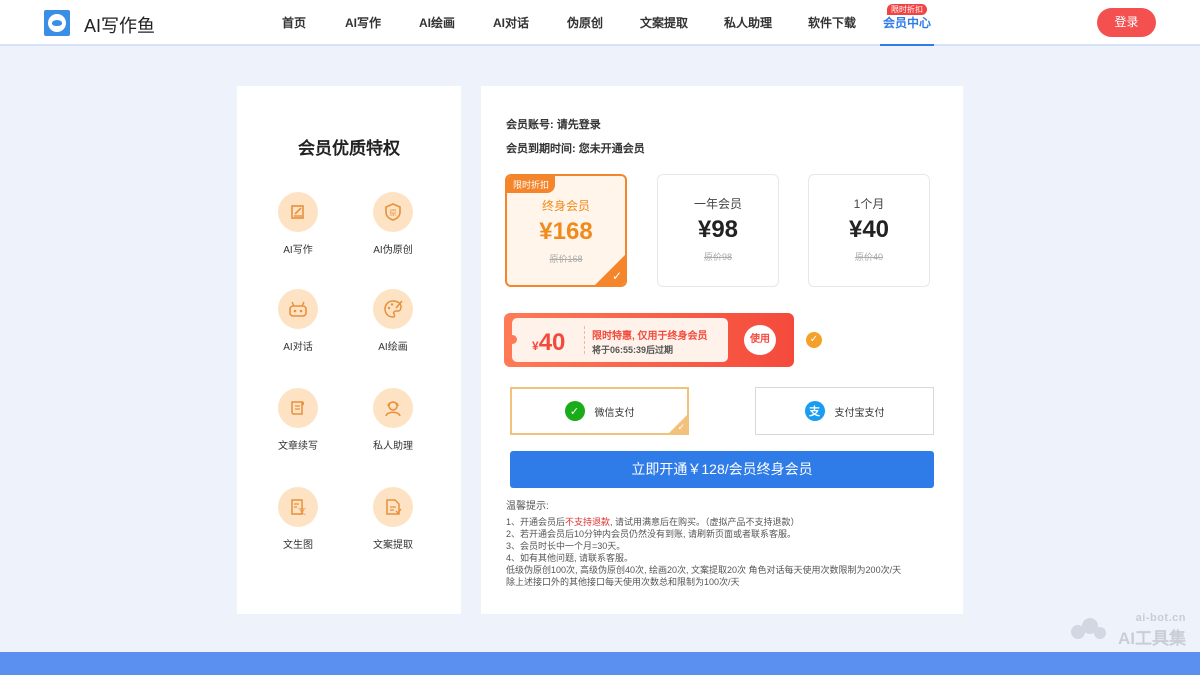 The width and height of the screenshot is (1200, 675). I want to click on coupon-selected-check-icon: ✓, so click(814, 340).